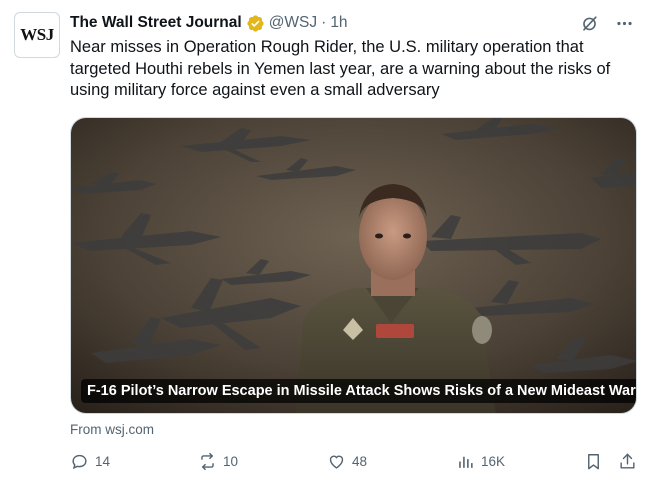 This screenshot has height=479, width=652. I want to click on heart-icon, so click(336, 462).